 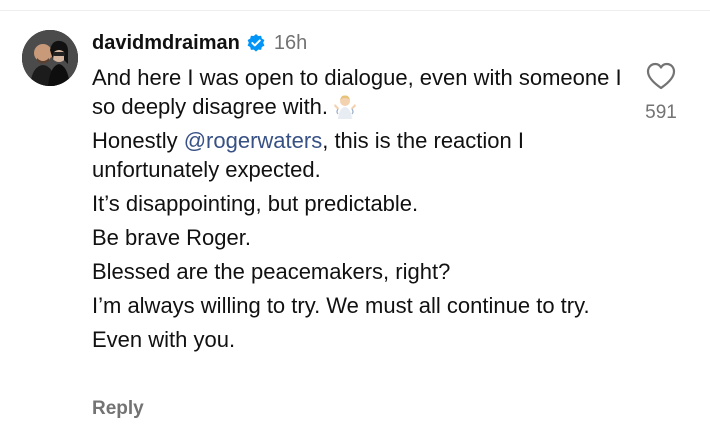 What do you see at coordinates (166, 43) in the screenshot?
I see `username: davidmdraiman` at bounding box center [166, 43].